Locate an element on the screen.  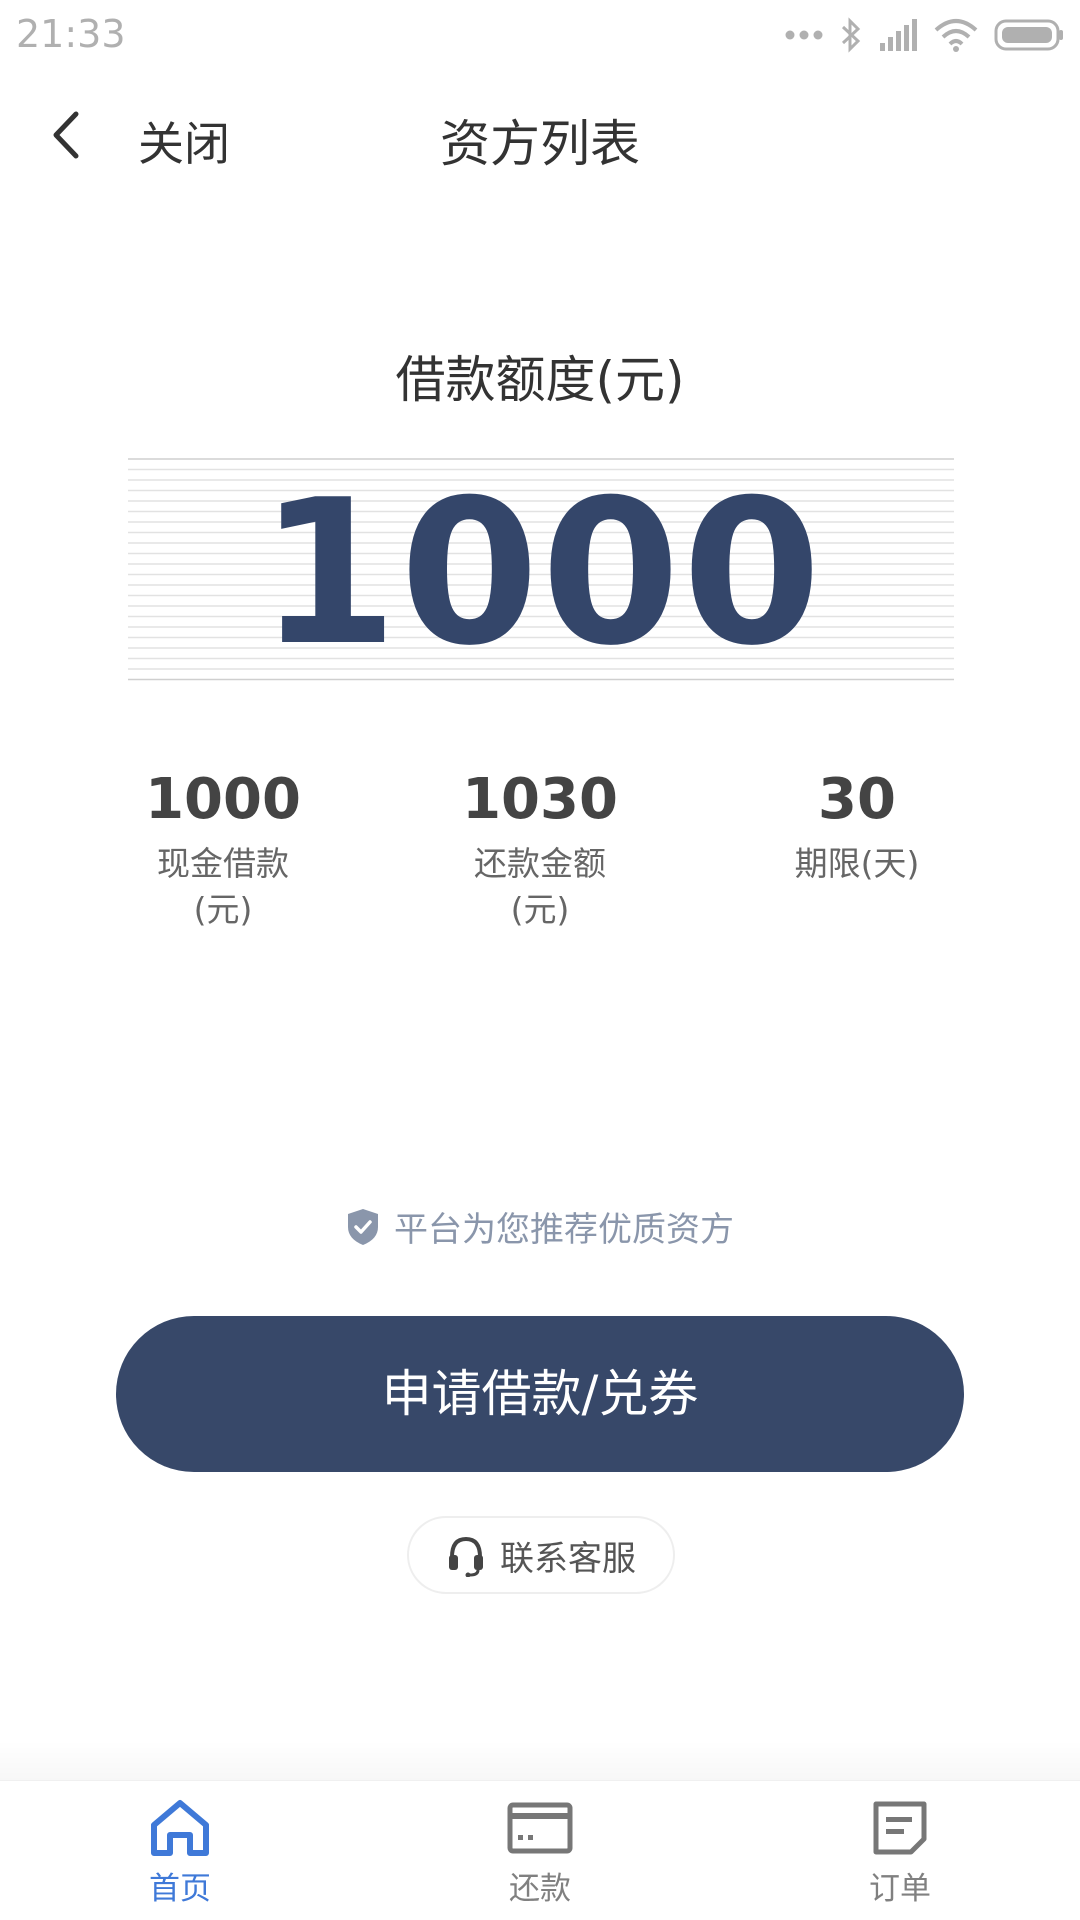
amount-display: 1000 is located at coordinates (541, 574).